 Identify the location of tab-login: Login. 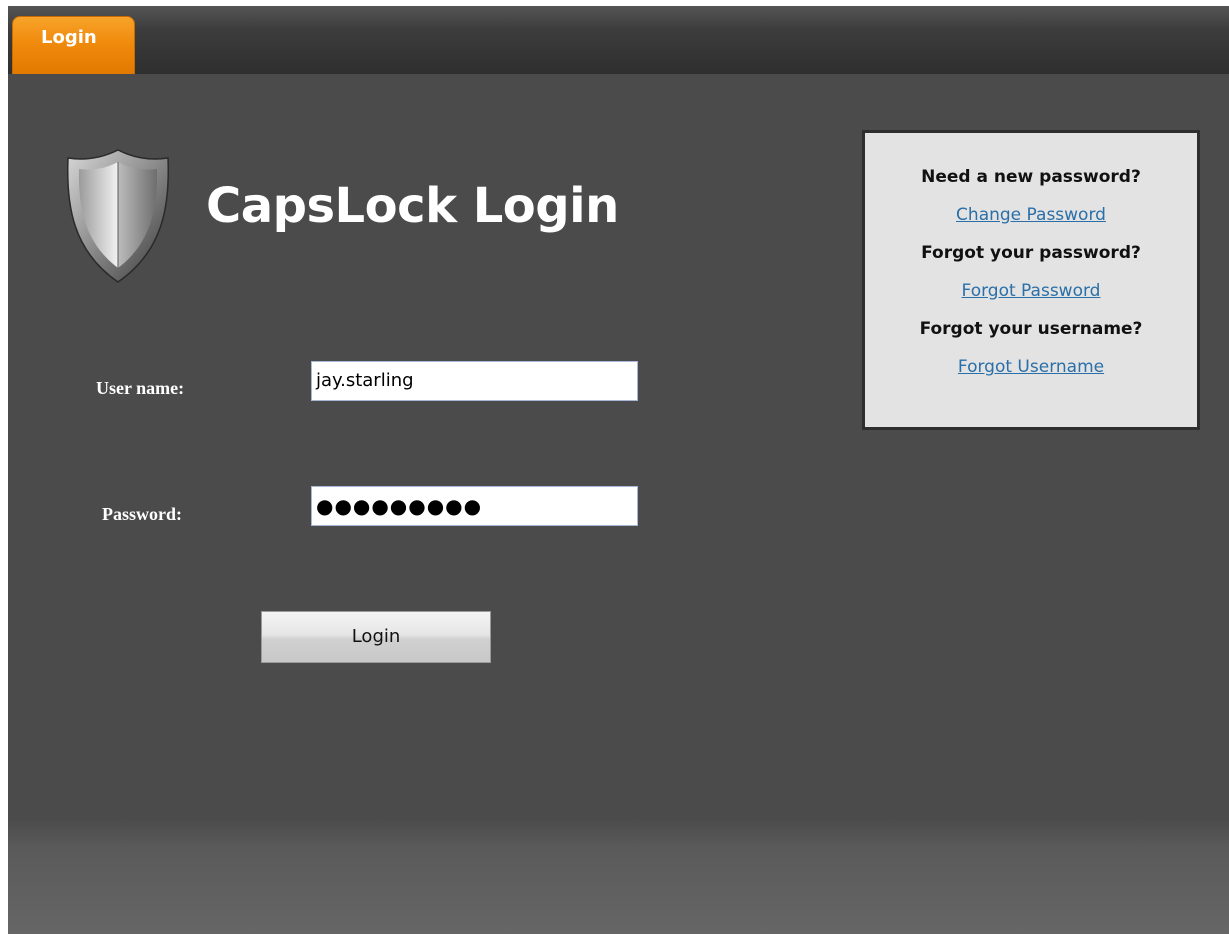
(73, 46).